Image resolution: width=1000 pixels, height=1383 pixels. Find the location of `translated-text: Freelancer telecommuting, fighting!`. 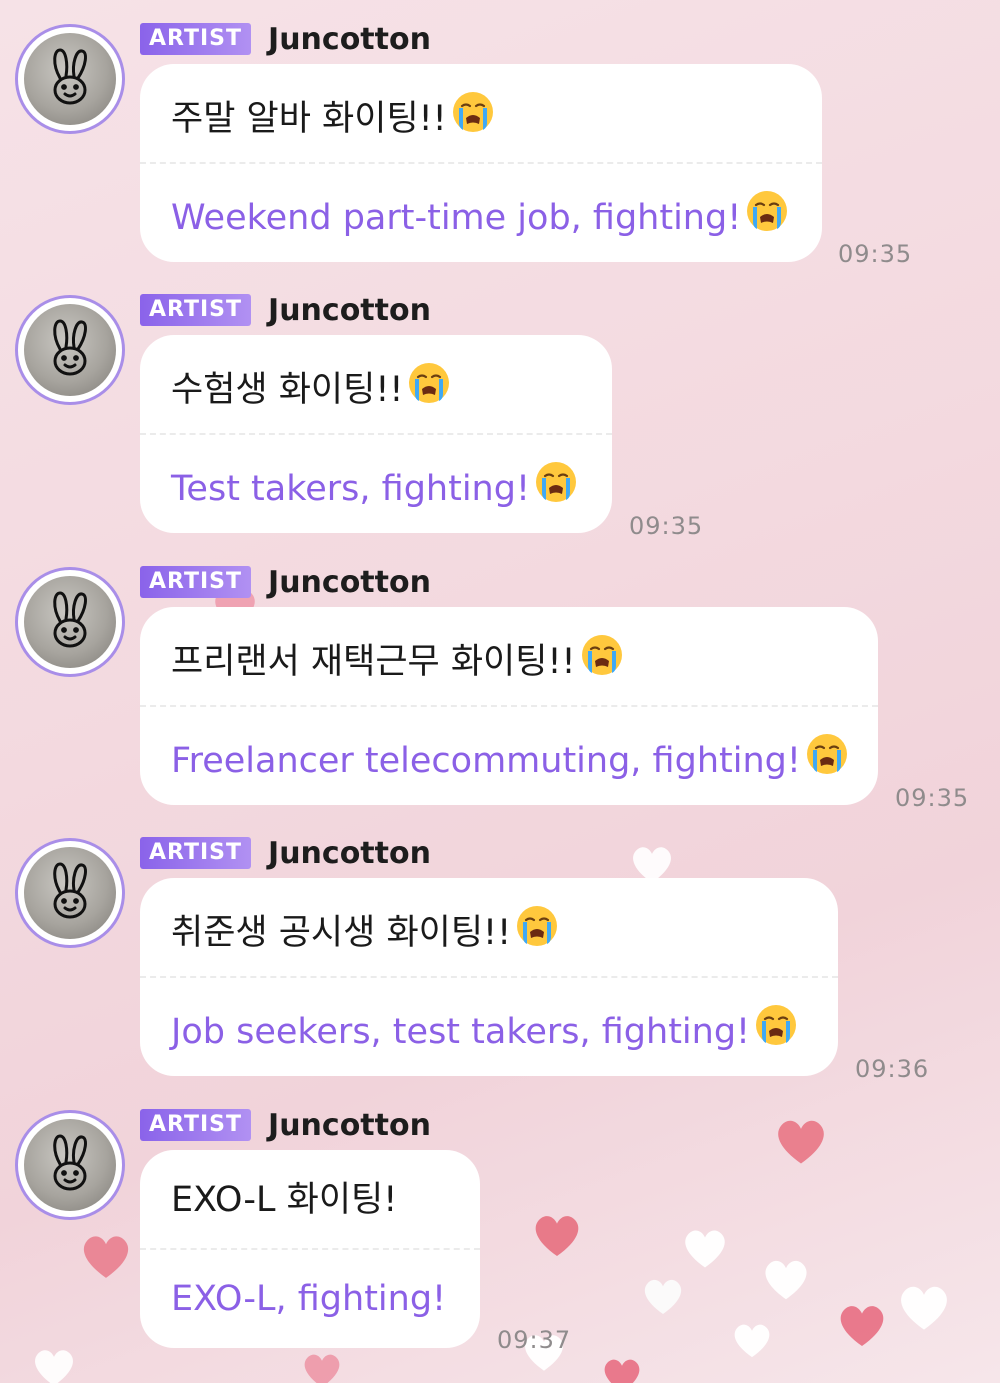

translated-text: Freelancer telecommuting, fighting! is located at coordinates (510, 760).